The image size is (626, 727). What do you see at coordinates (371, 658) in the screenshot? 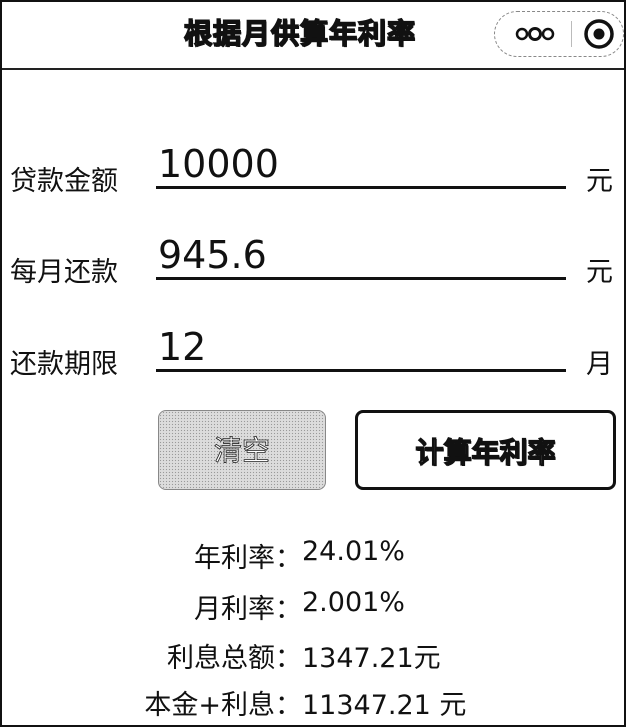
I see `total-interest-value: 1347.21元` at bounding box center [371, 658].